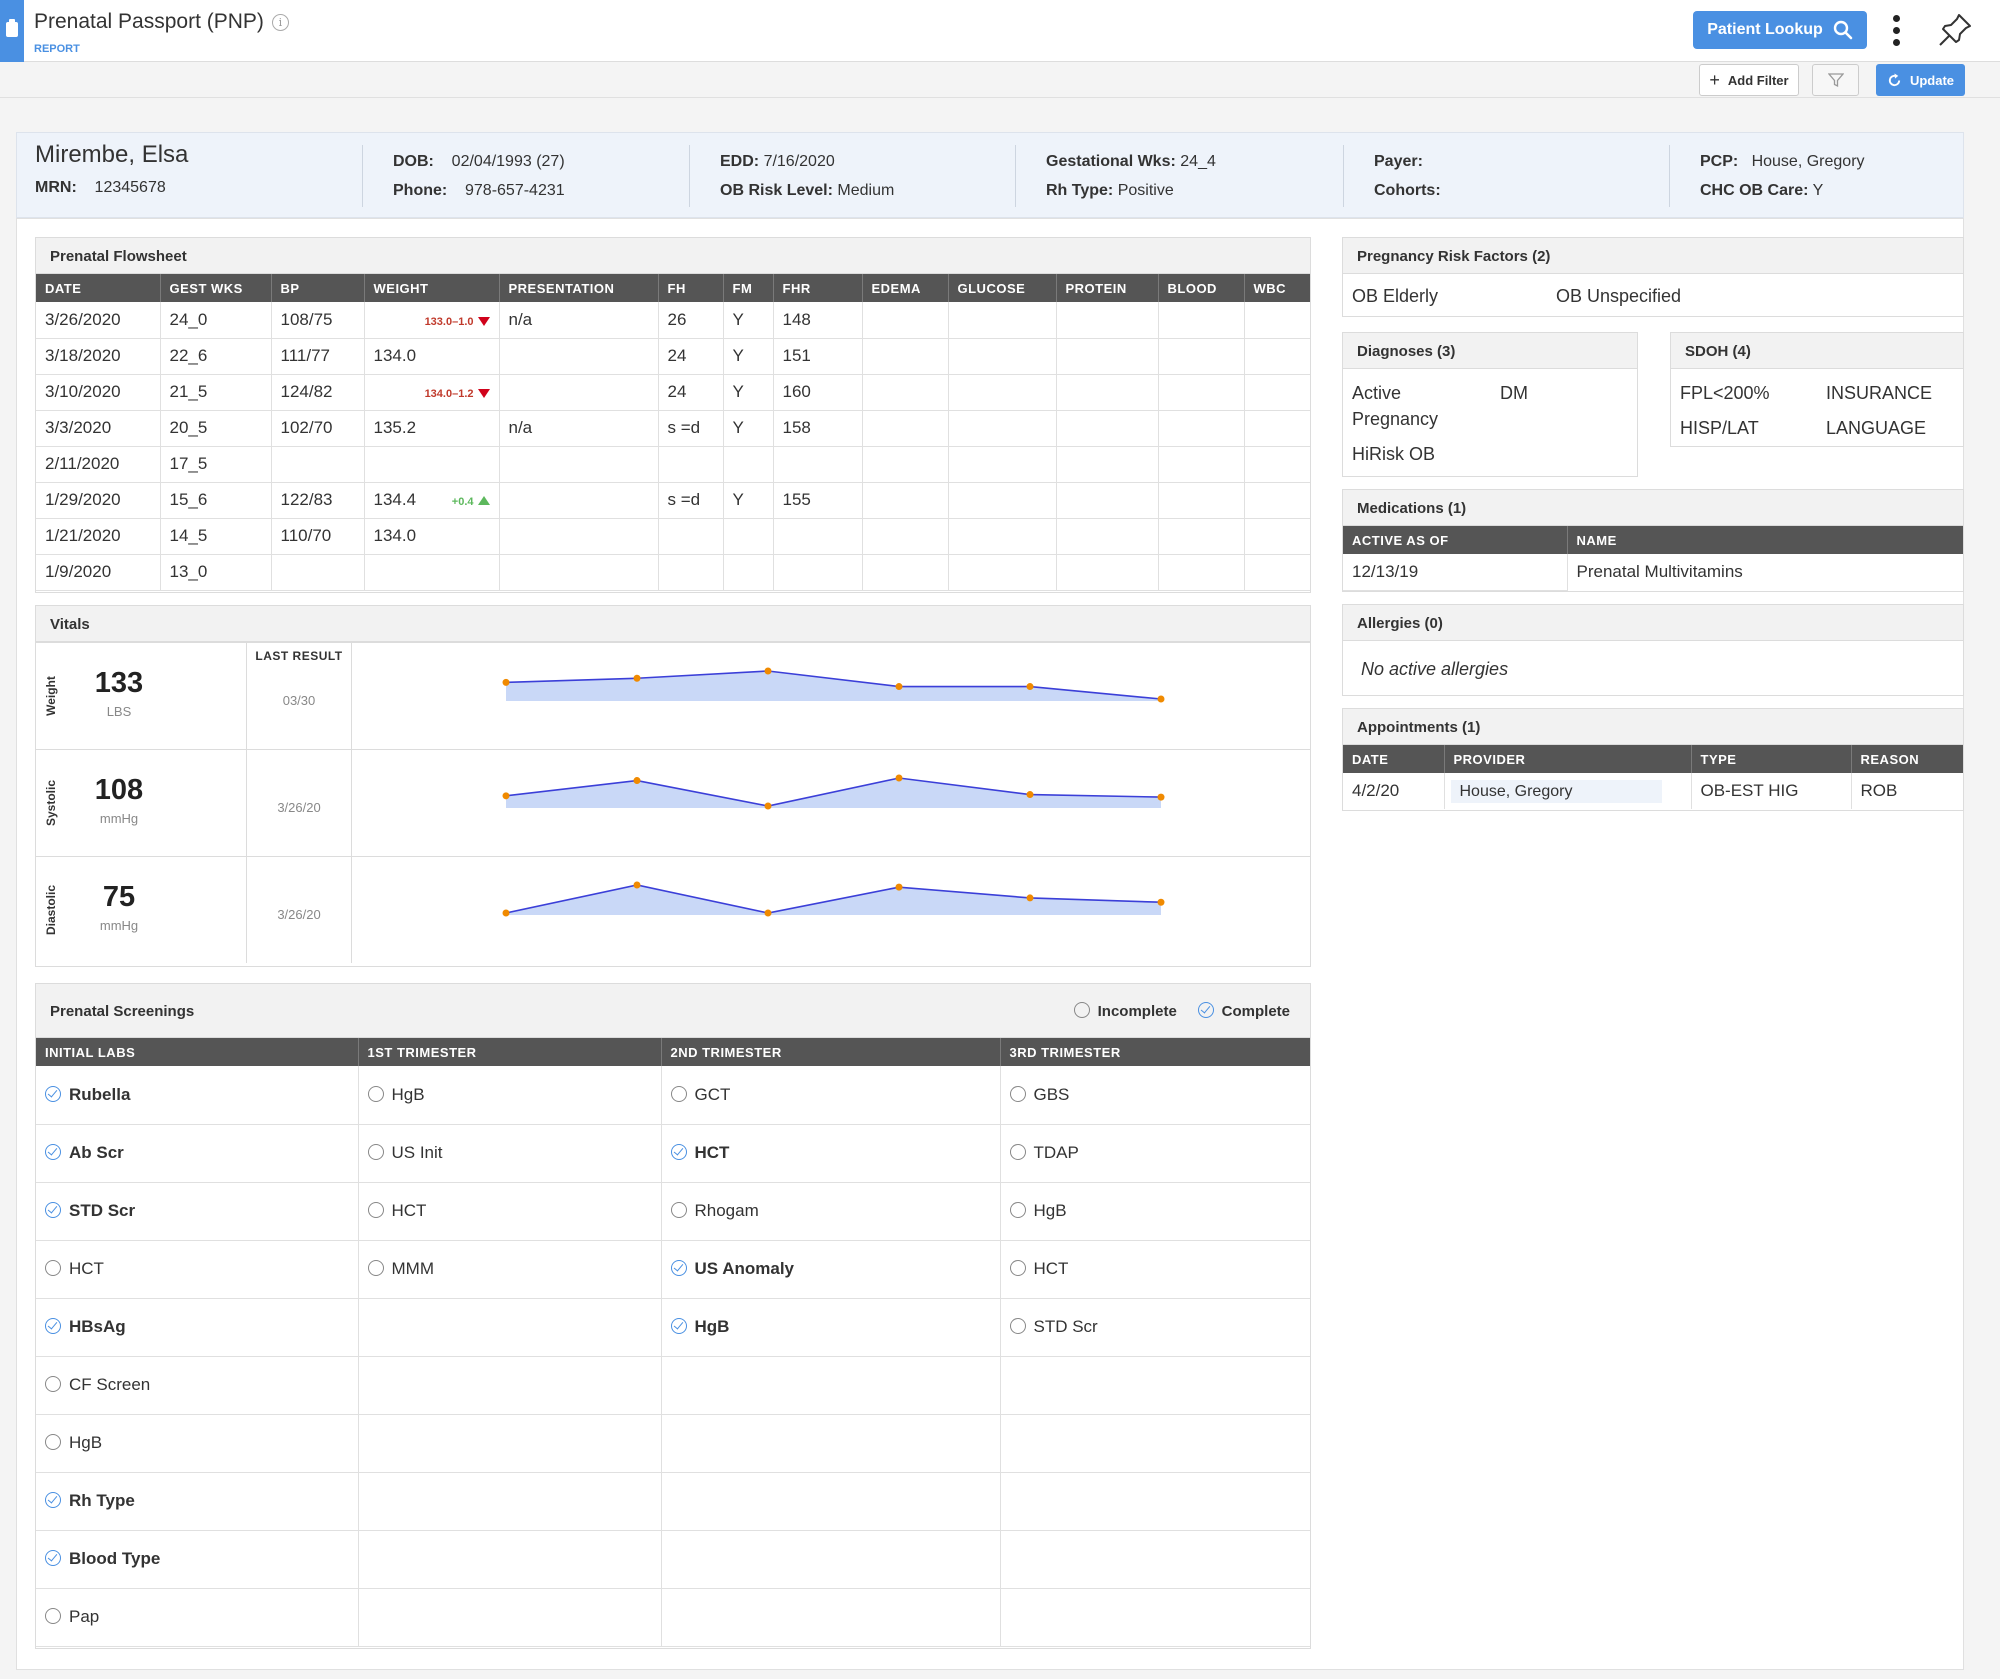 Image resolution: width=2000 pixels, height=1679 pixels. I want to click on update-button: Update, so click(1920, 80).